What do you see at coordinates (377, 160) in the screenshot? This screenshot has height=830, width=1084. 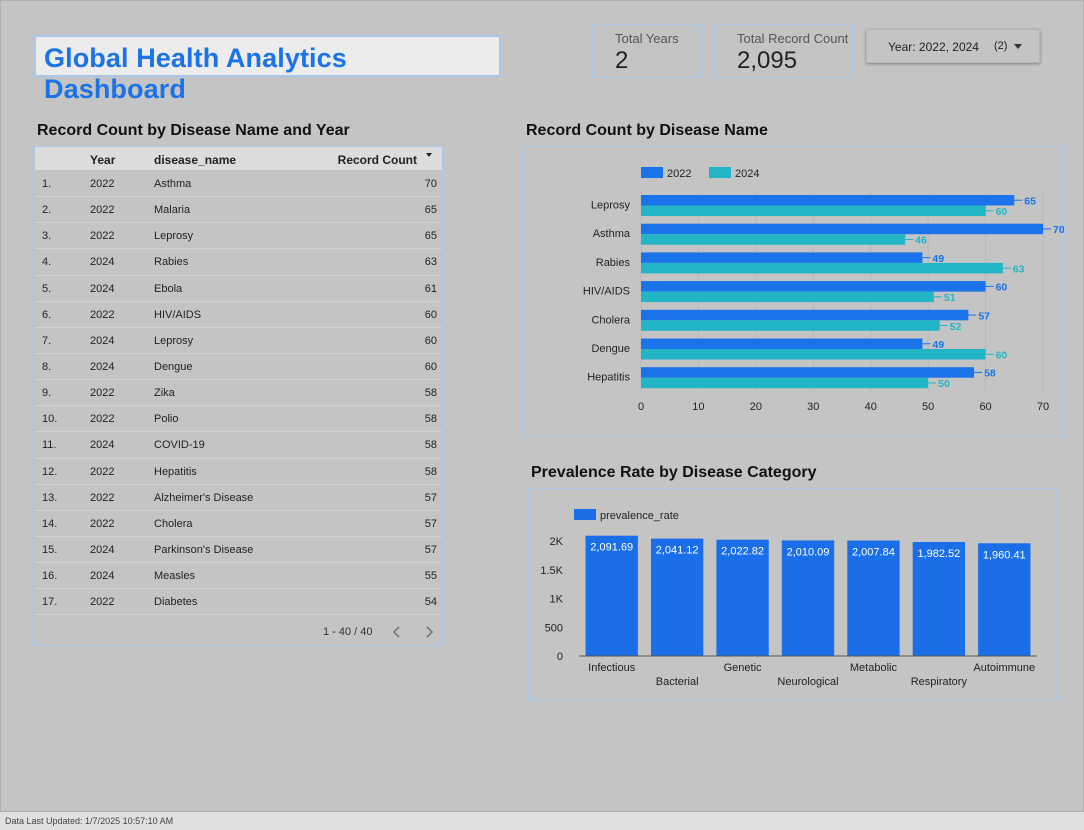 I see `column-header-record-count: Record Count` at bounding box center [377, 160].